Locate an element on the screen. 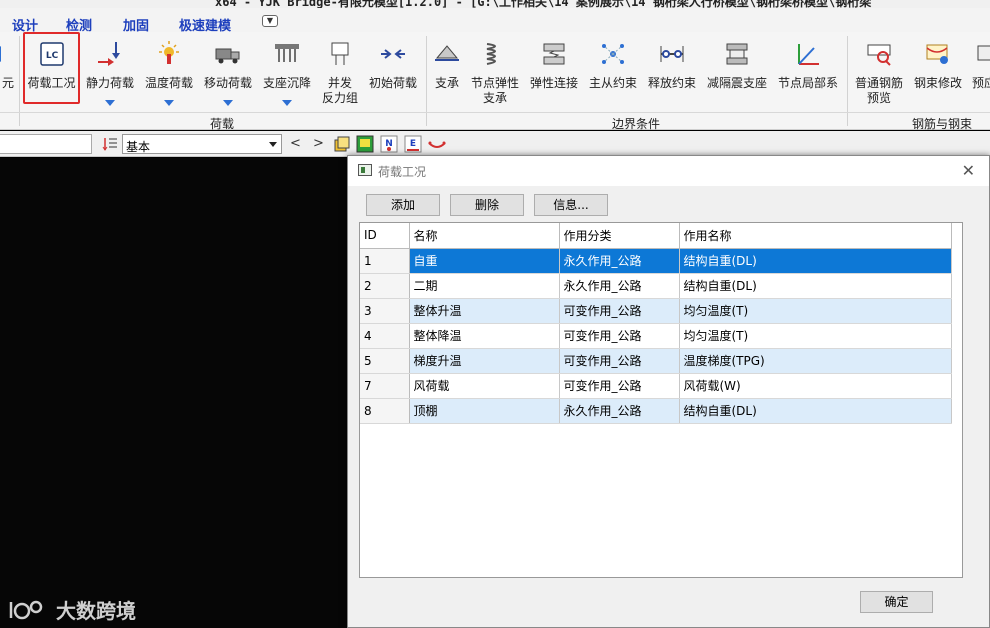  table-cell-action: 风荷载(W) is located at coordinates (815, 386).